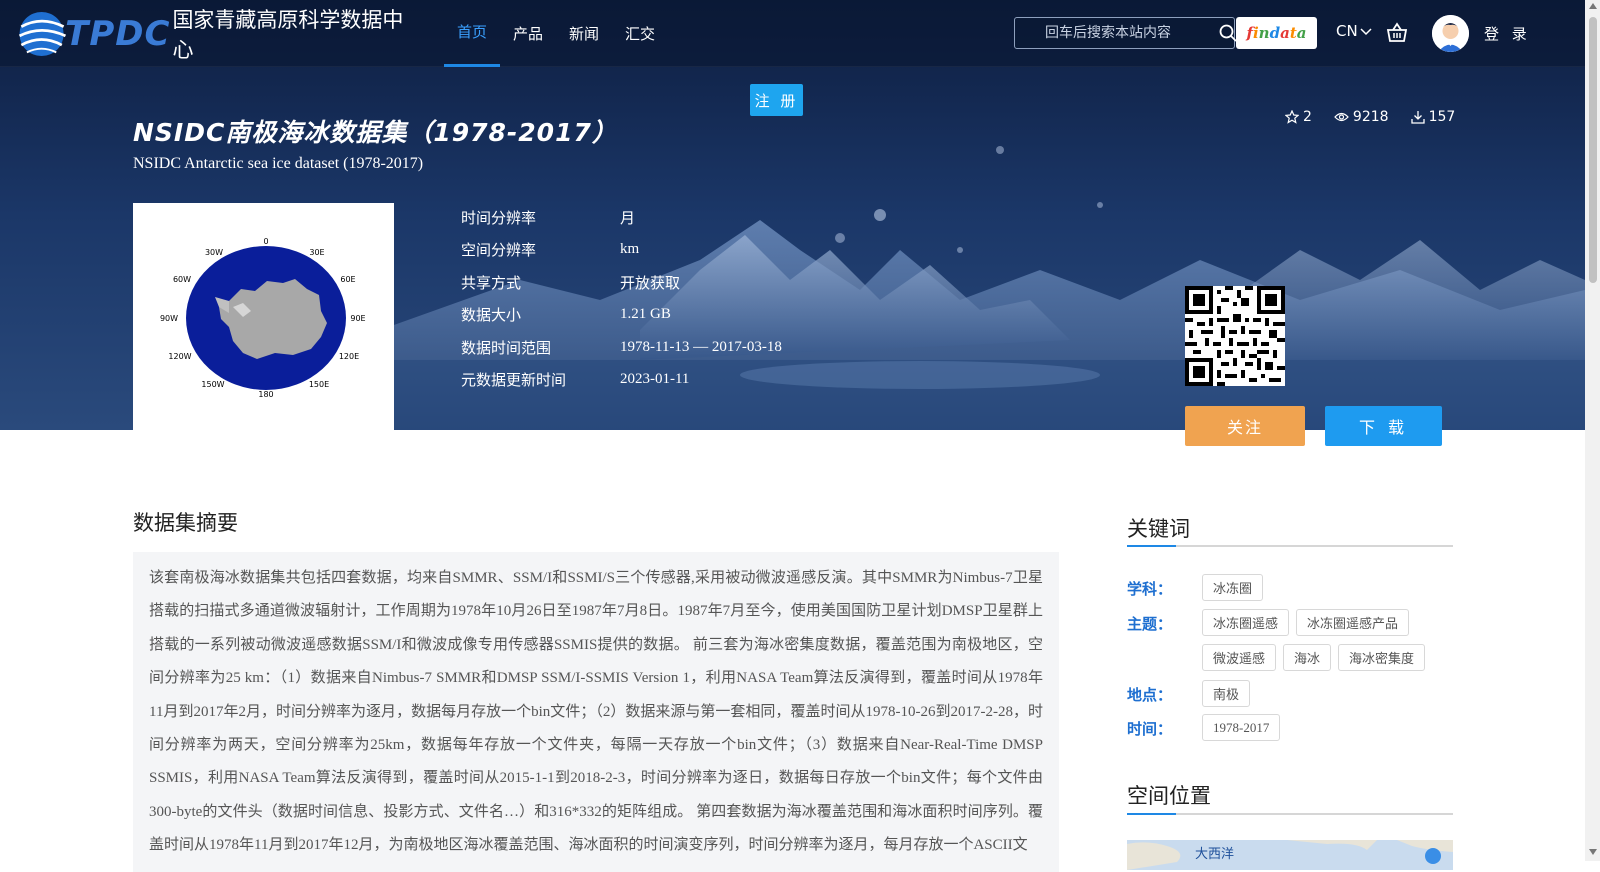  Describe the element at coordinates (42, 34) in the screenshot. I see `globe-logo-icon` at that location.